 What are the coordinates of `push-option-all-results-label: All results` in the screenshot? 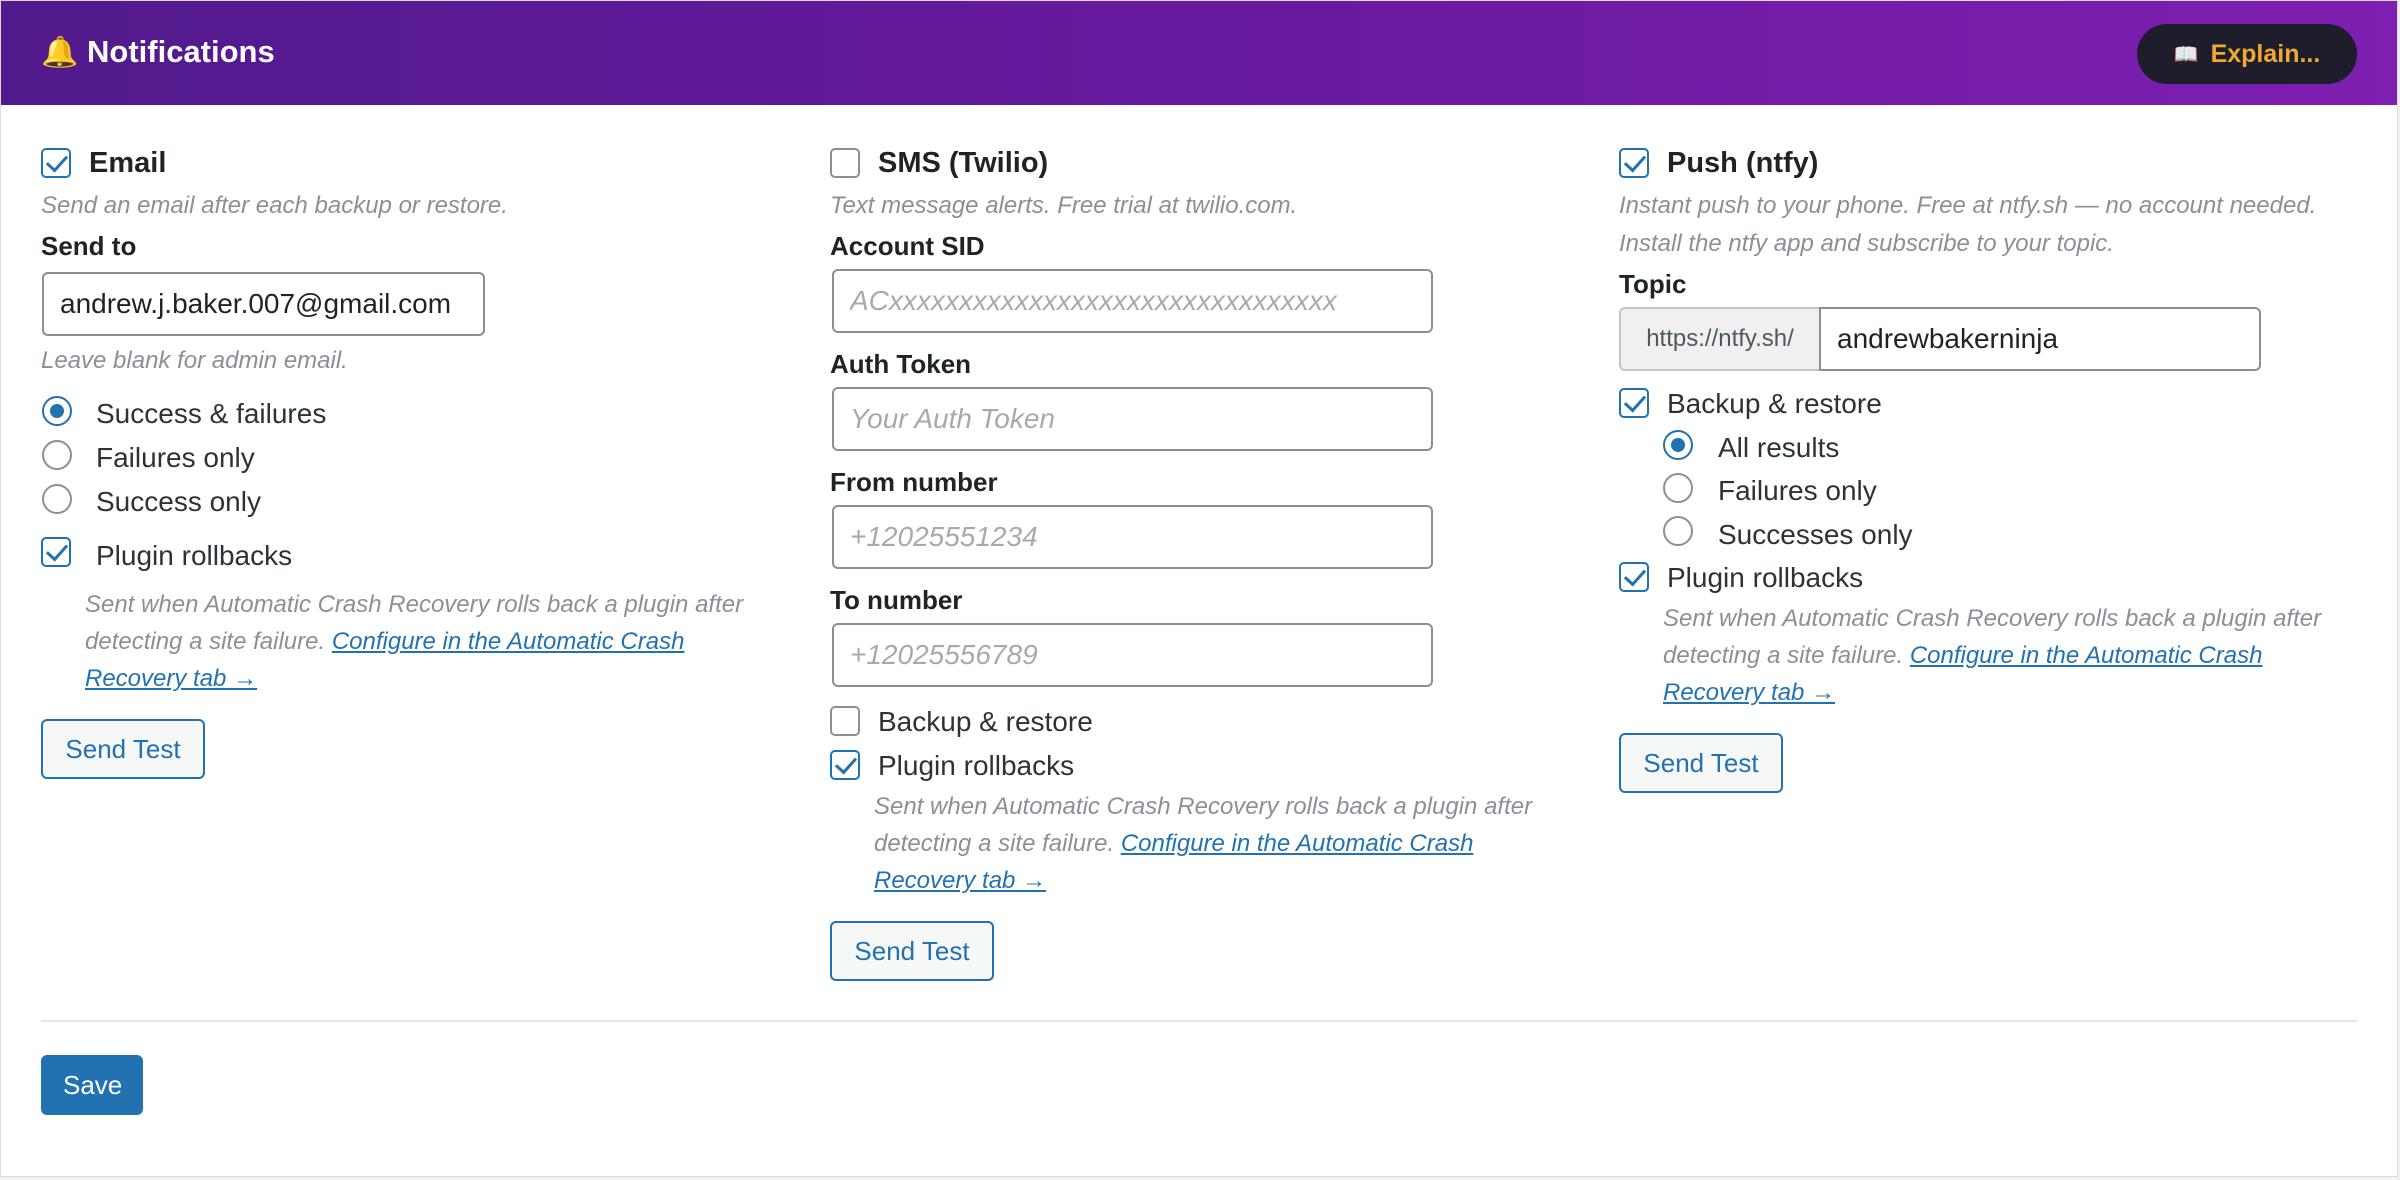 It's located at (1779, 447).